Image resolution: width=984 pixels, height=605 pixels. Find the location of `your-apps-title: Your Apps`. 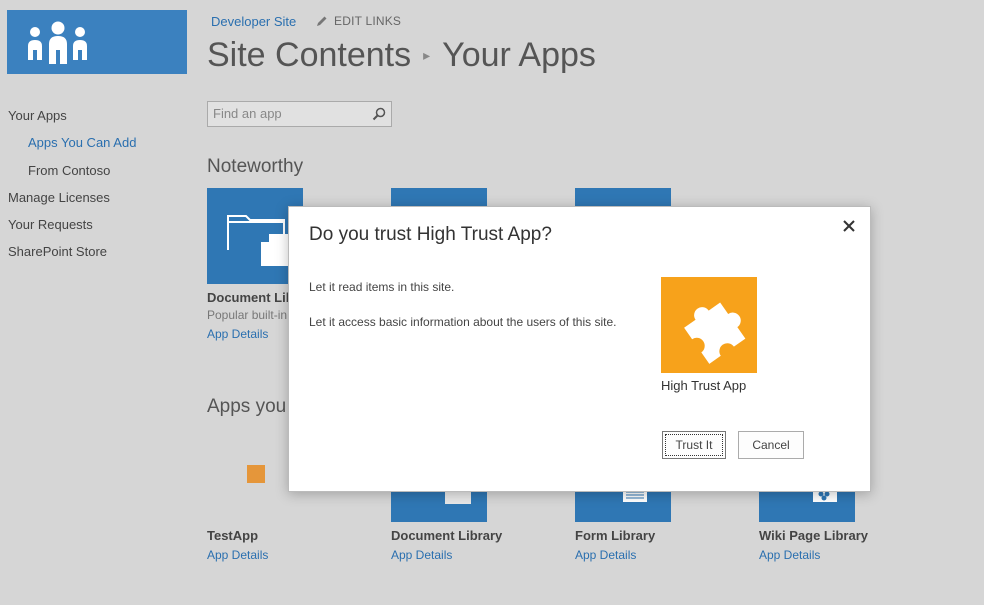

your-apps-title: Your Apps is located at coordinates (519, 55).